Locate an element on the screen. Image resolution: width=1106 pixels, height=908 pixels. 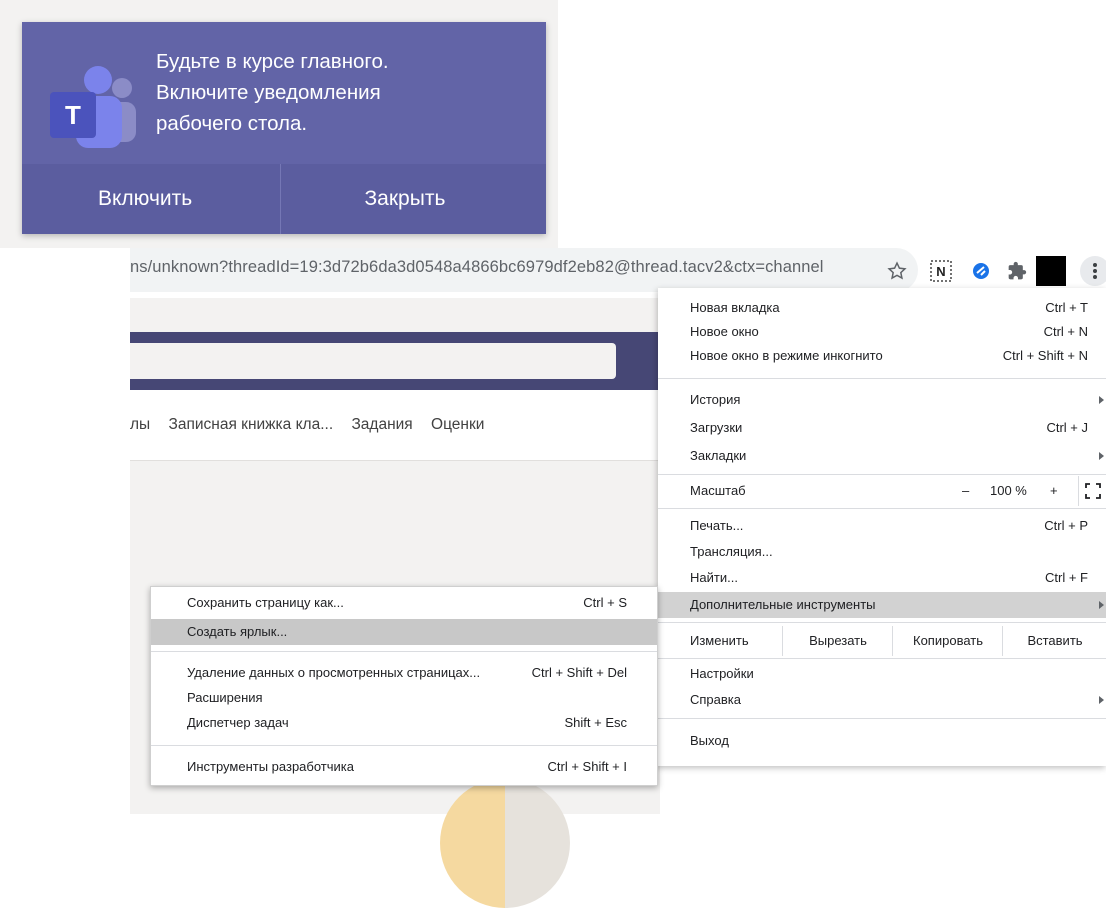
menu-edit-row: Изменить Вырезать Копировать Вставить is located at coordinates (882, 641).